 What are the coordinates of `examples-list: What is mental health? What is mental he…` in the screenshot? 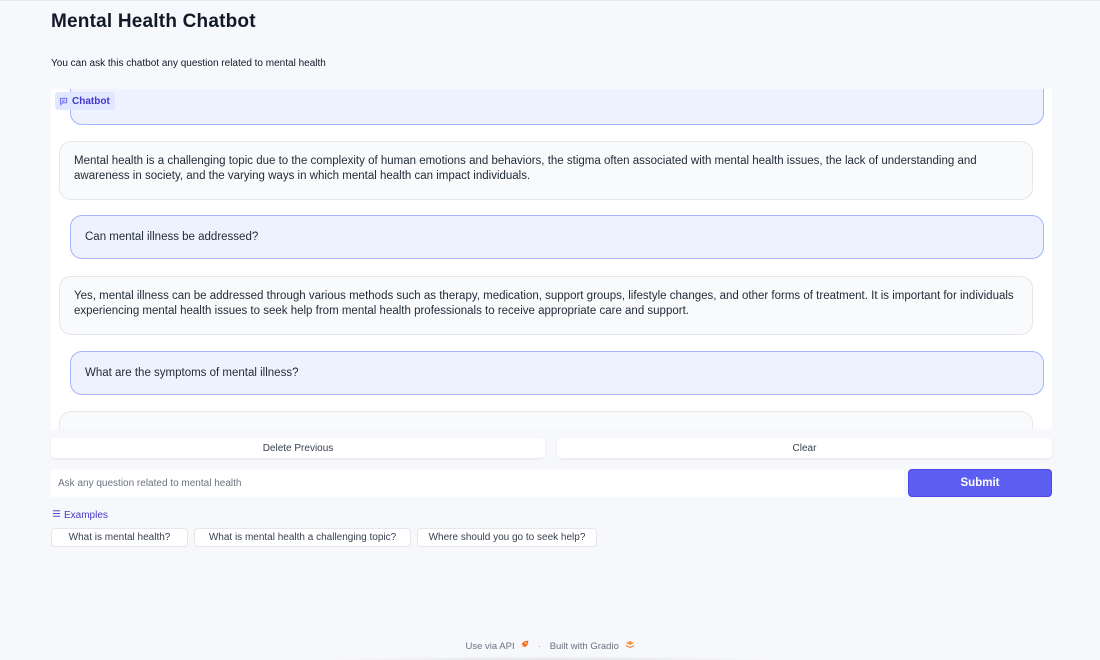 It's located at (324, 537).